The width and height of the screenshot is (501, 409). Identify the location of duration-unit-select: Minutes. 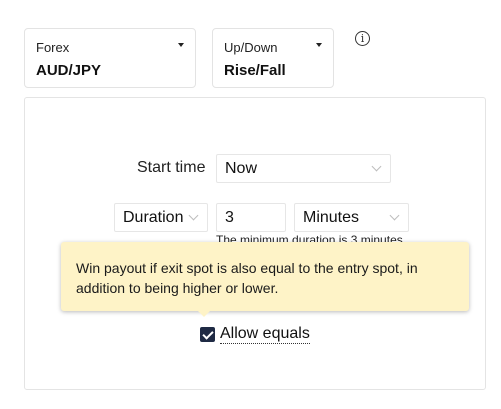
(351, 217).